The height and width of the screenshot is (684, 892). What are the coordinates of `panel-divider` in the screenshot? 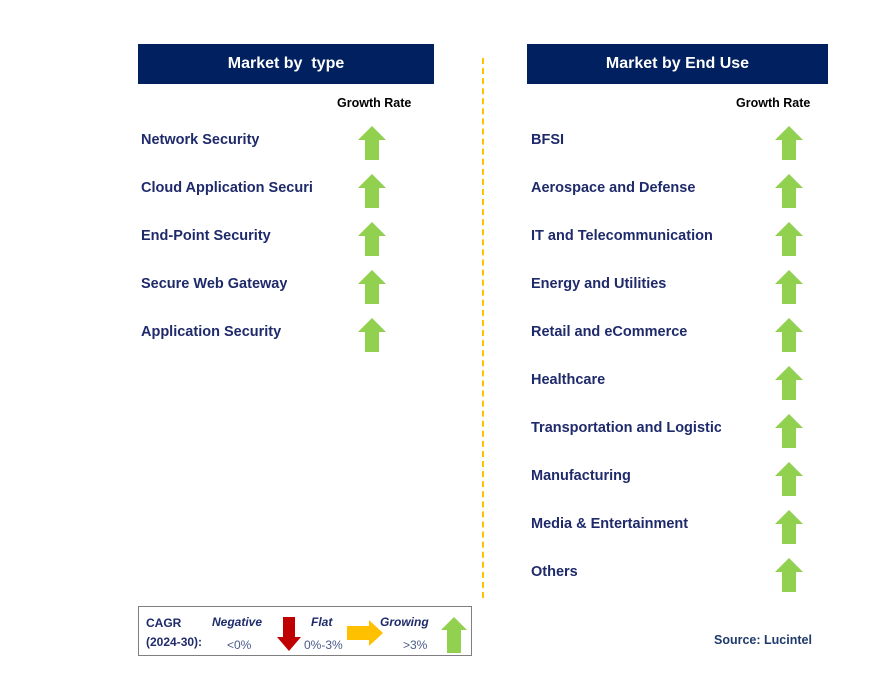 It's located at (483, 328).